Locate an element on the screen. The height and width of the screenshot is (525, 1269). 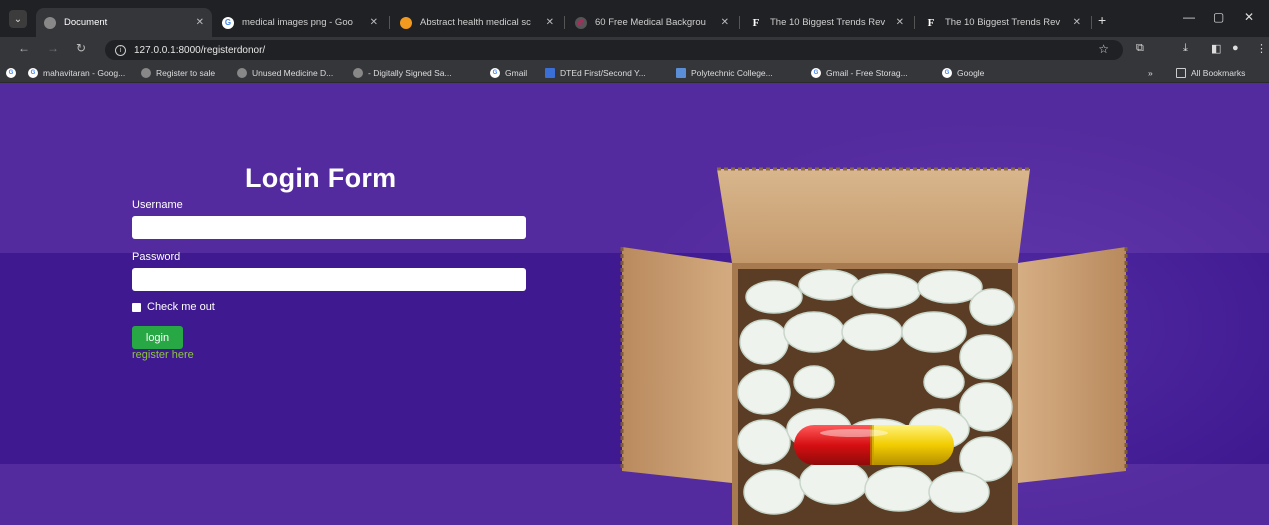
box-top-flap is located at coordinates (873, 216).